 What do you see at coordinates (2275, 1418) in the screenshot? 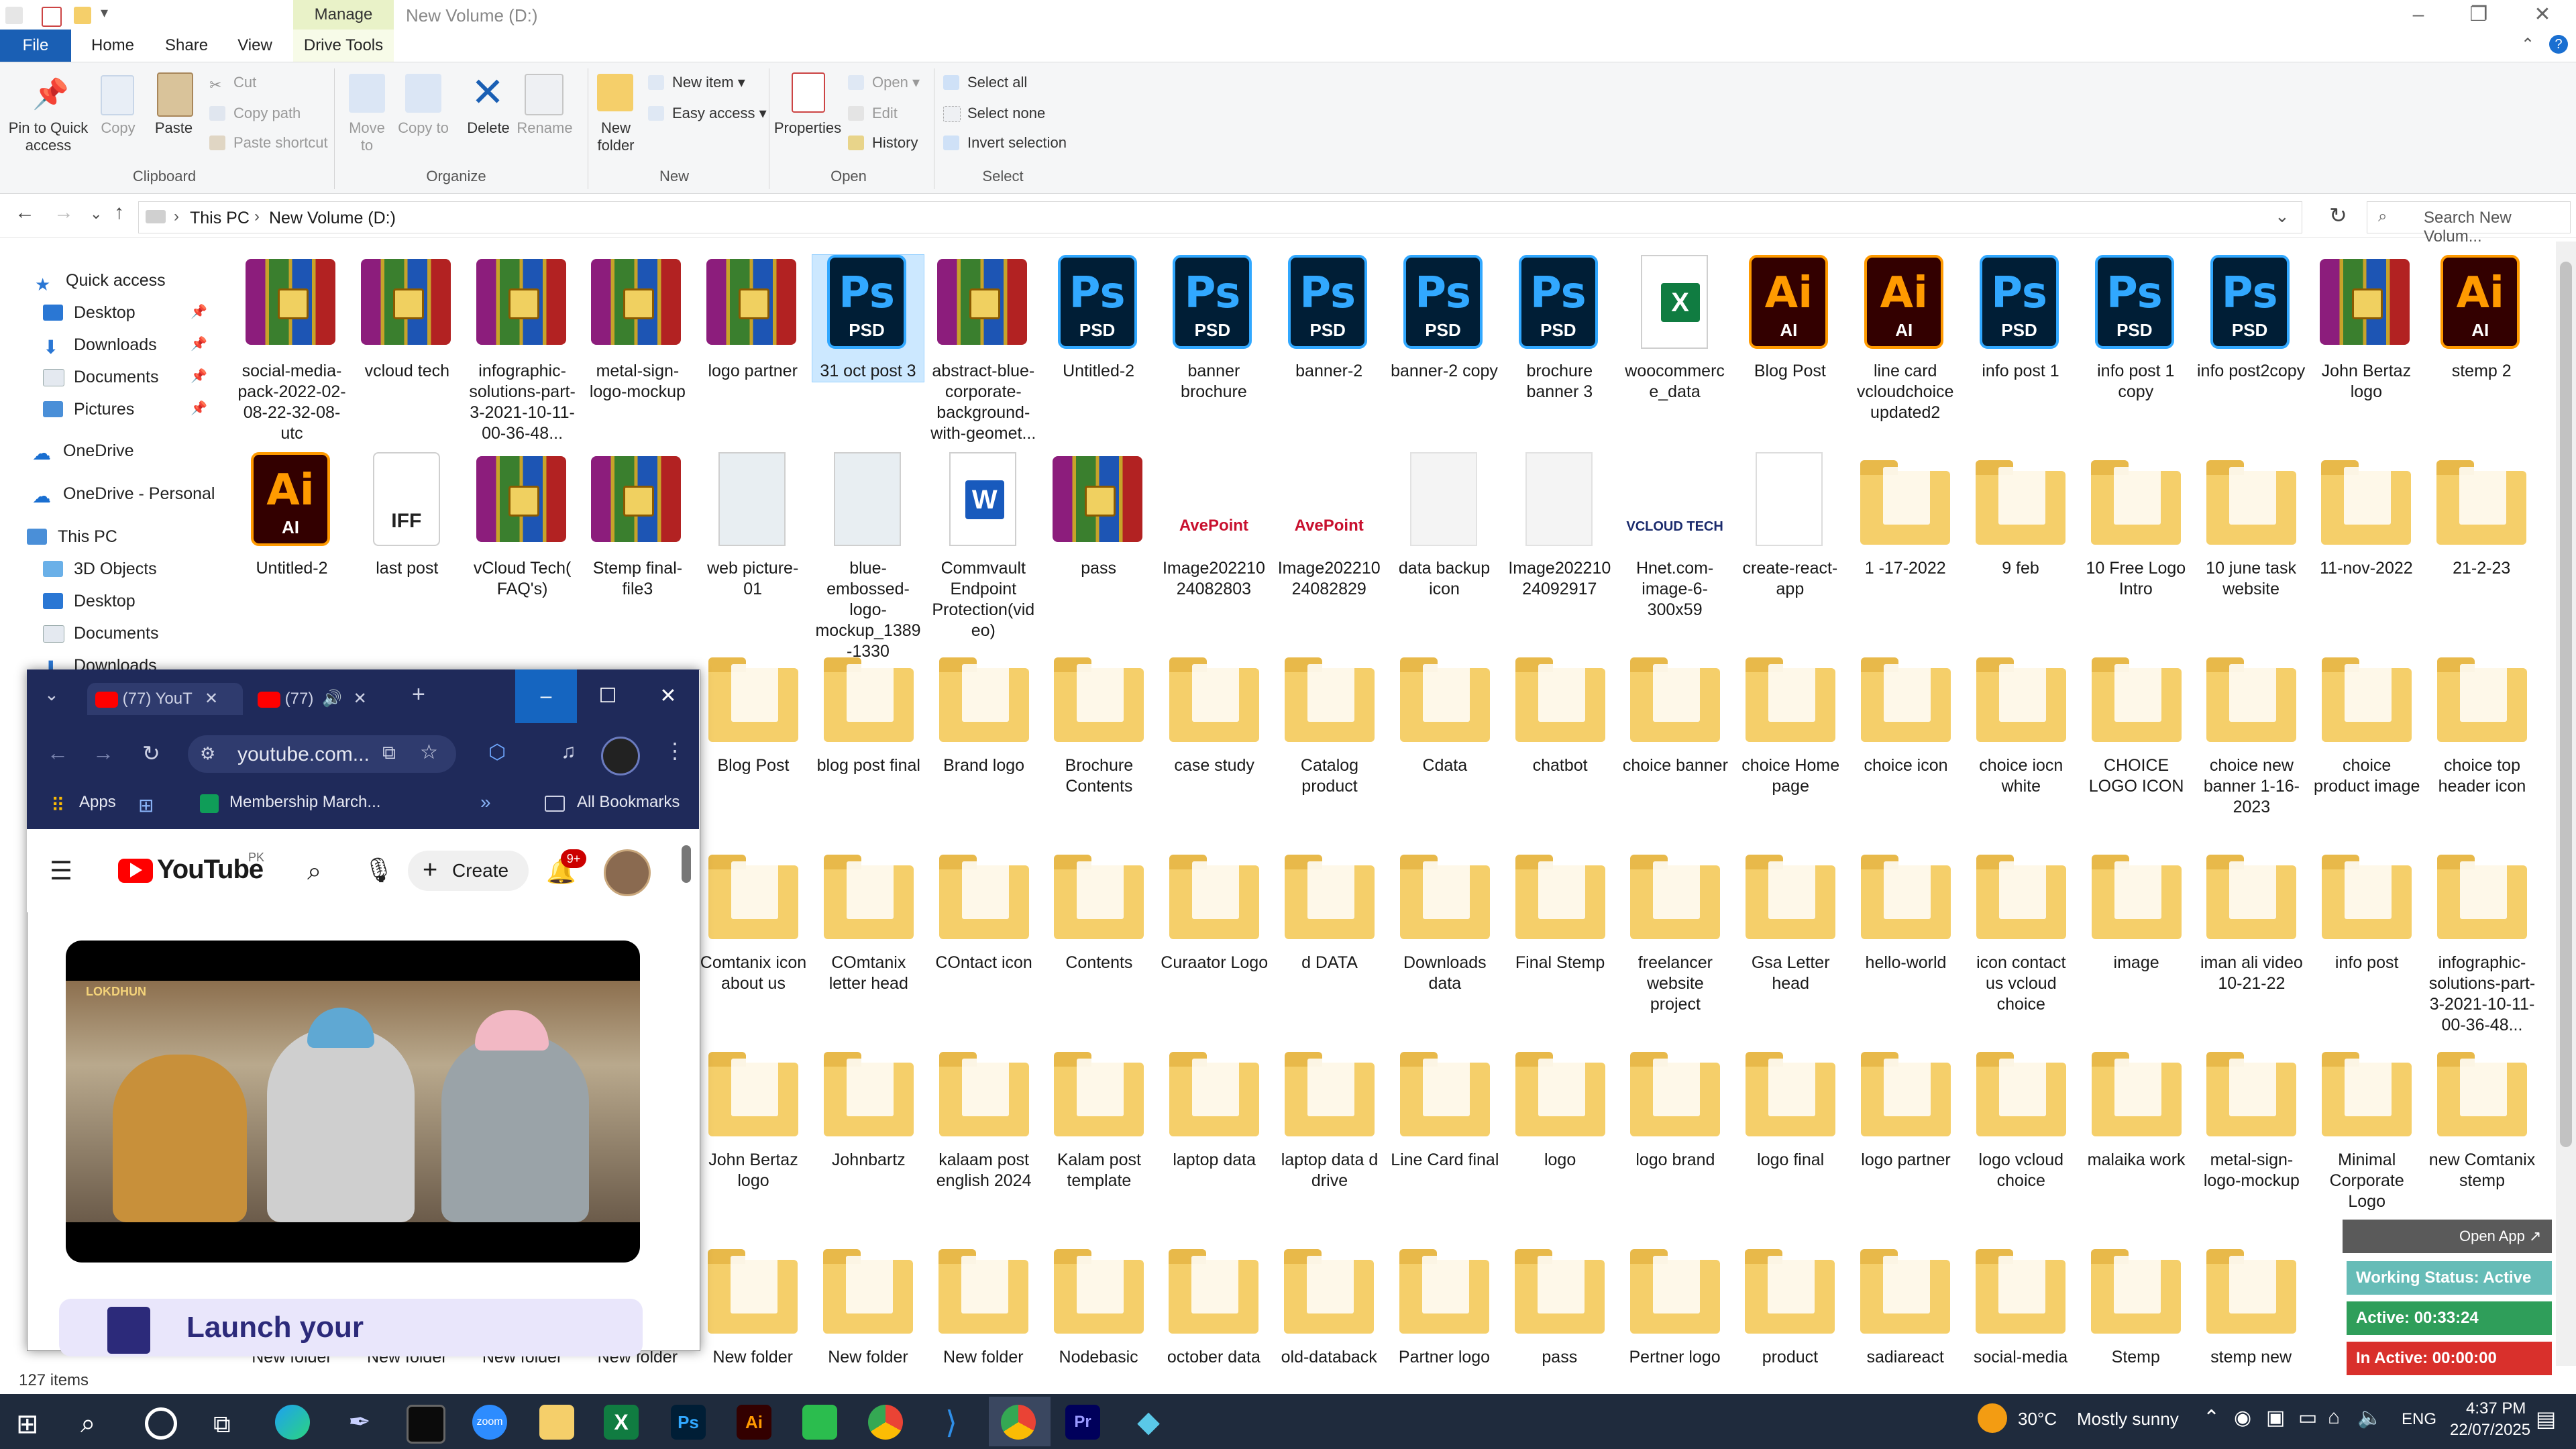
I see `tray-camera-icon: ▣` at bounding box center [2275, 1418].